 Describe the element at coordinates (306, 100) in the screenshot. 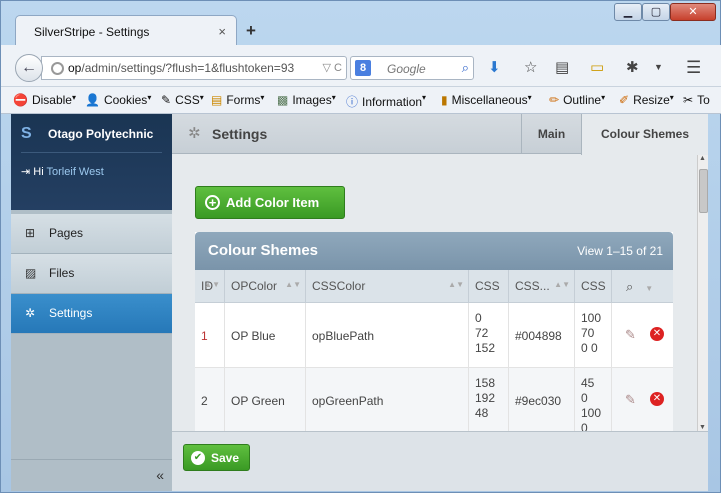

I see `bookmark-images: ▩ Images▾` at that location.